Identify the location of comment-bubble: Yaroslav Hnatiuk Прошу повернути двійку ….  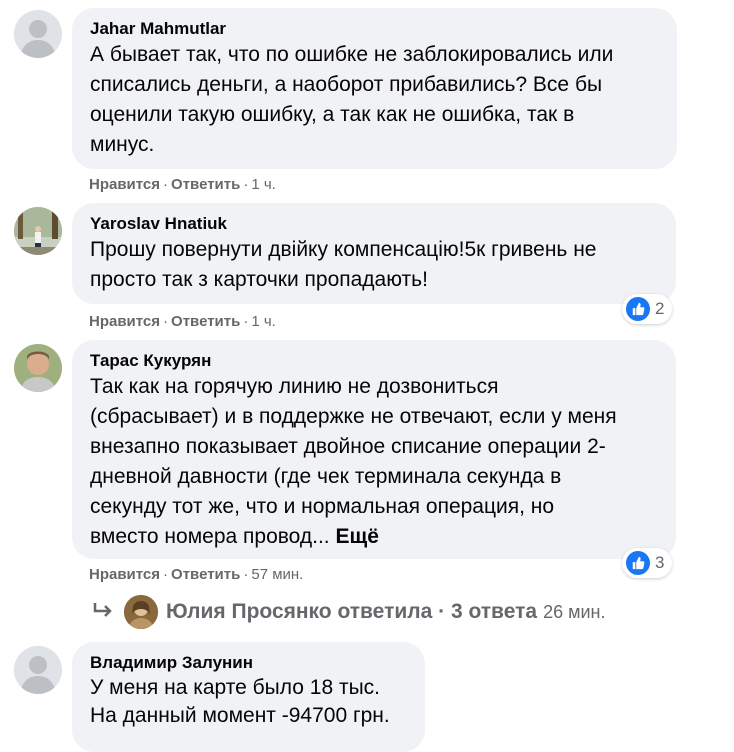
(374, 253).